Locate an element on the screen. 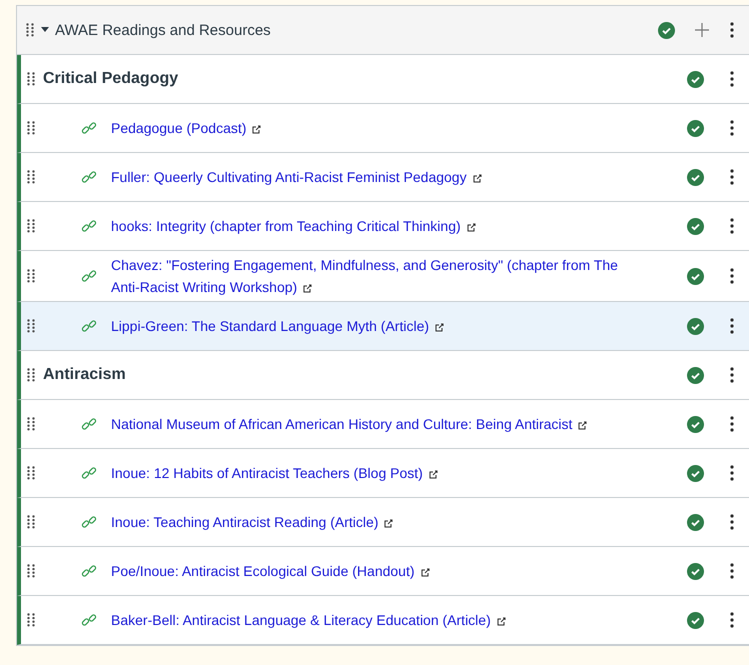 The image size is (749, 665). external-link: Fuller: Queerly Cultivating Anti-Racist Feminist Pedagogy is located at coordinates (395, 177).